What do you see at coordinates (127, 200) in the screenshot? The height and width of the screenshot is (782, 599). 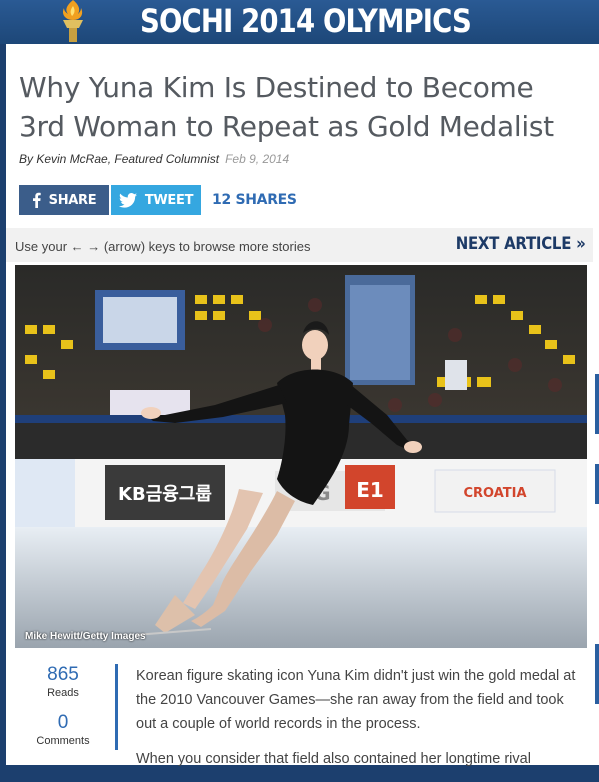 I see `twitter-bird-icon` at bounding box center [127, 200].